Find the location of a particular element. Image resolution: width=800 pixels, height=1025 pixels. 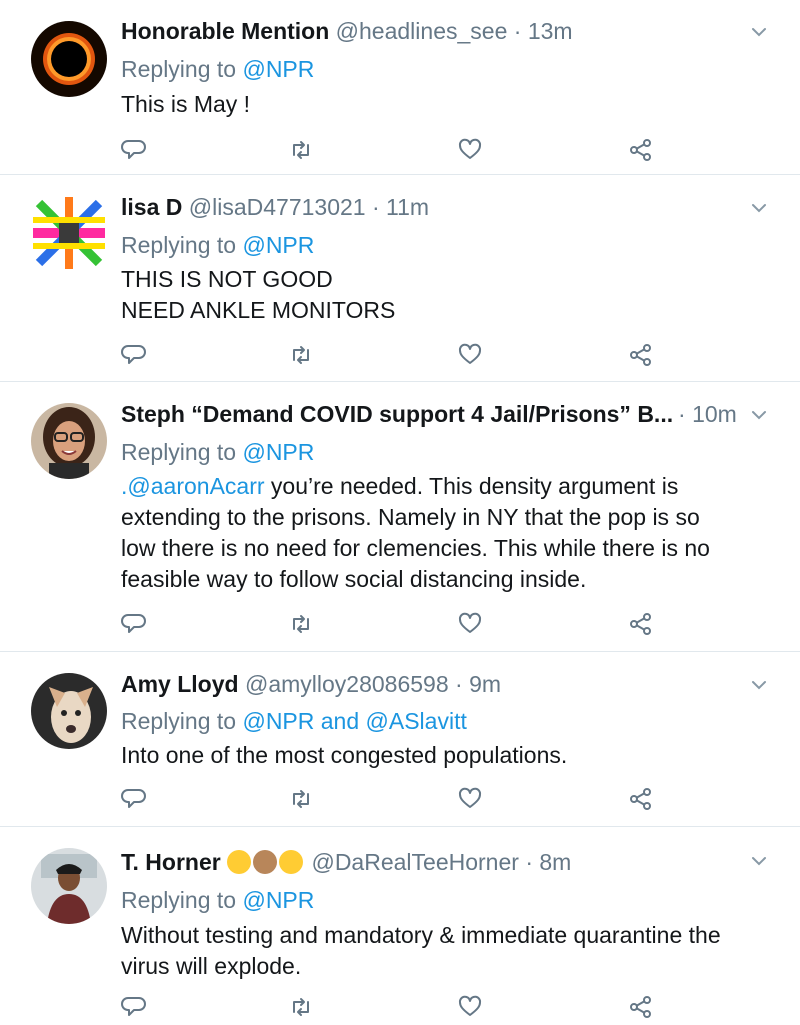

user-name: Amy Lloyd is located at coordinates (180, 684).